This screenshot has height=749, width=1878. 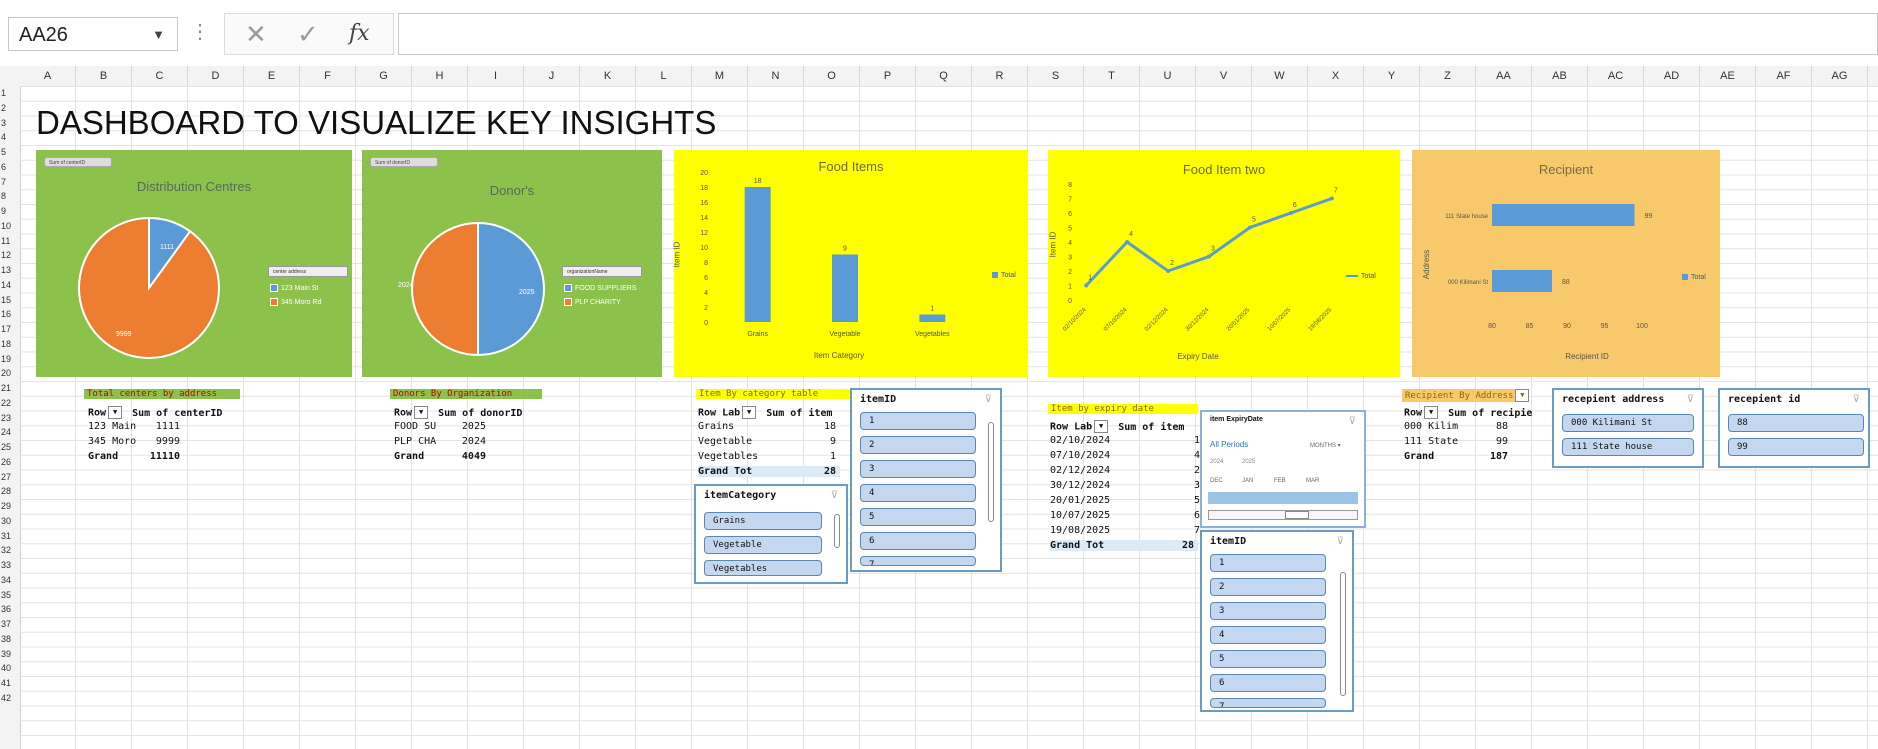 I want to click on column-header-cell: C, so click(x=160, y=76).